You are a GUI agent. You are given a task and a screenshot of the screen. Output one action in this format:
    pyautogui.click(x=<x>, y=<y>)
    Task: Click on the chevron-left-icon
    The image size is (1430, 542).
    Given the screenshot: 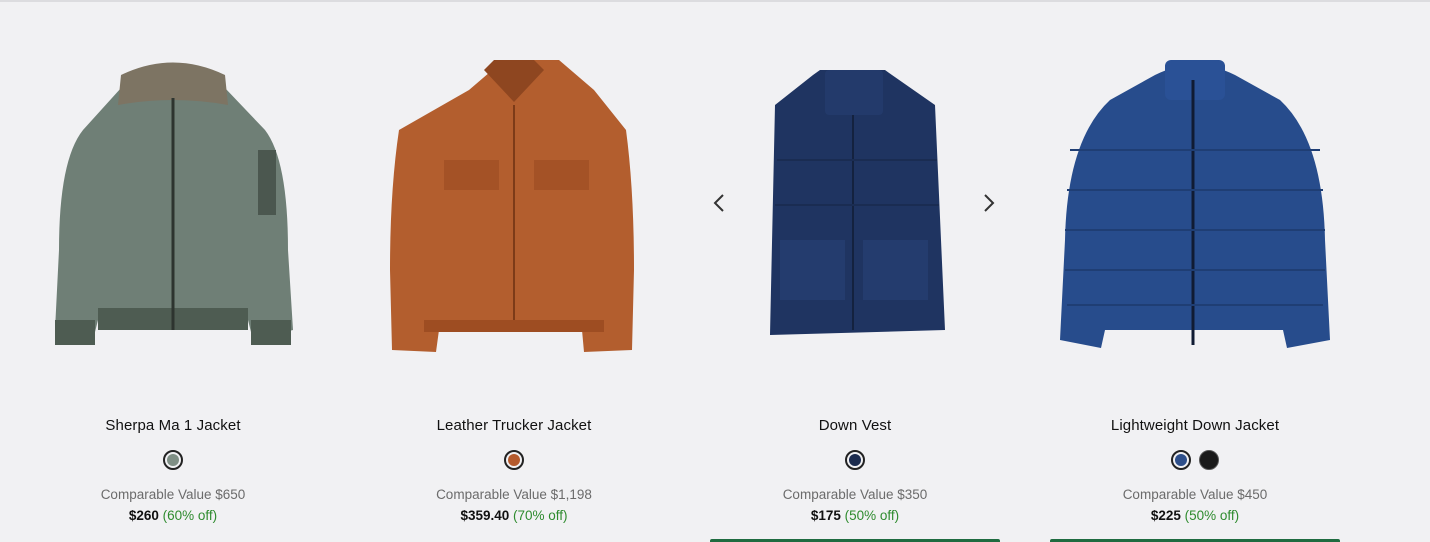 What is the action you would take?
    pyautogui.click(x=718, y=203)
    